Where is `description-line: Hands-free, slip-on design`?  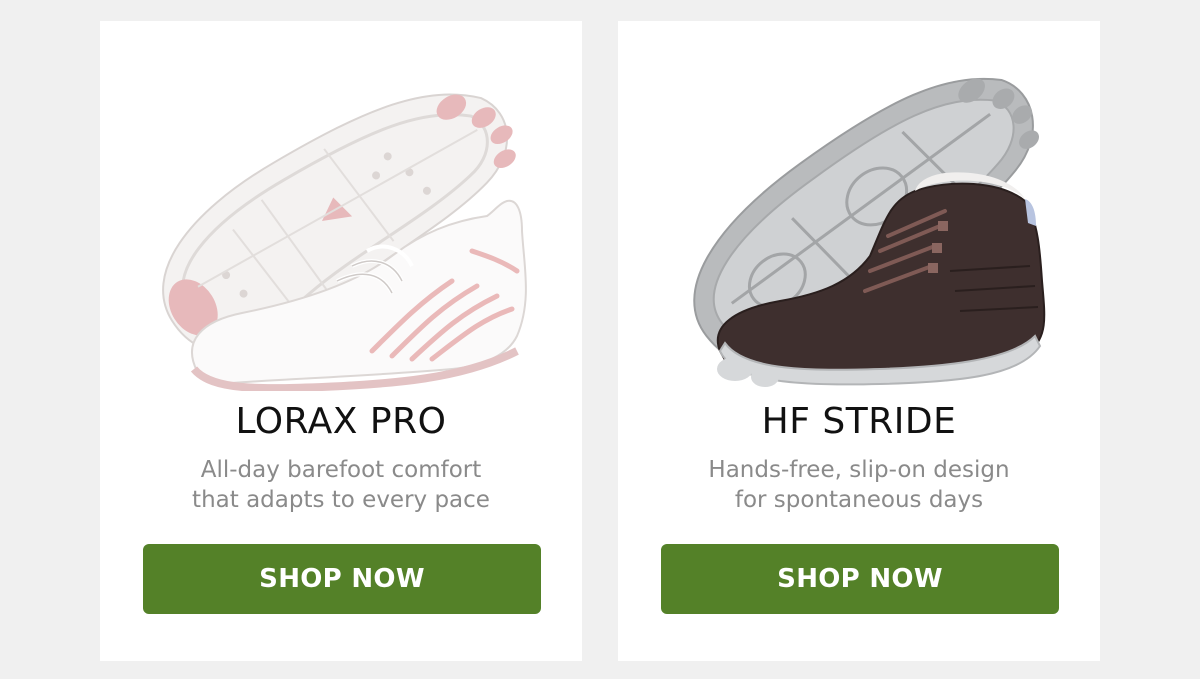 description-line: Hands-free, slip-on design is located at coordinates (859, 470).